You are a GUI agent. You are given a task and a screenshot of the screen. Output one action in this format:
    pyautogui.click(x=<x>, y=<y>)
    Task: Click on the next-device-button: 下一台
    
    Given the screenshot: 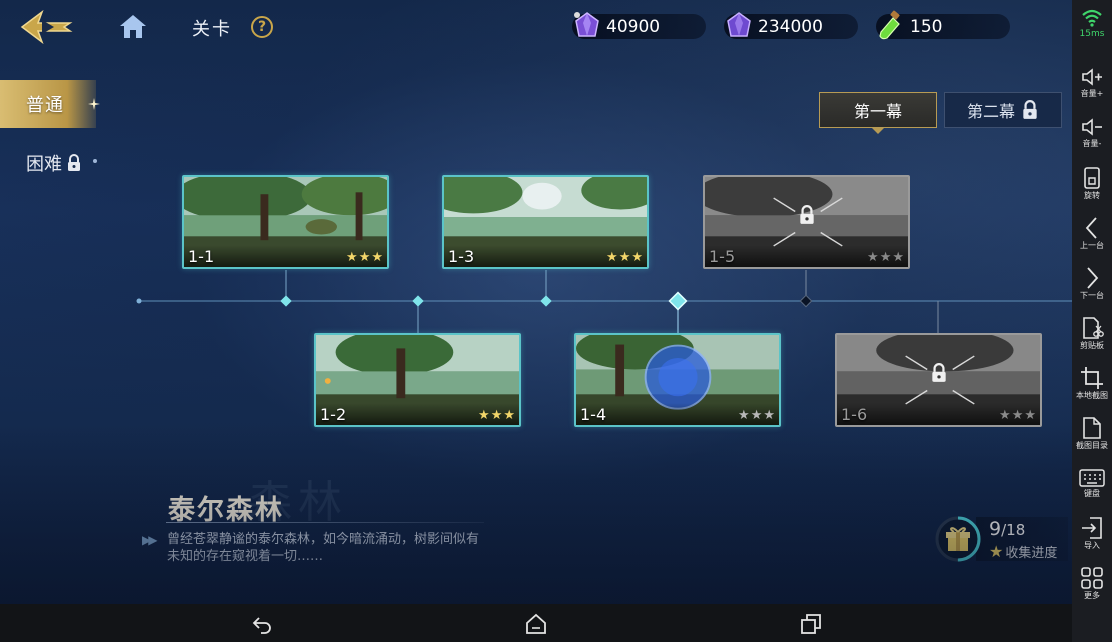 What is the action you would take?
    pyautogui.click(x=1092, y=283)
    